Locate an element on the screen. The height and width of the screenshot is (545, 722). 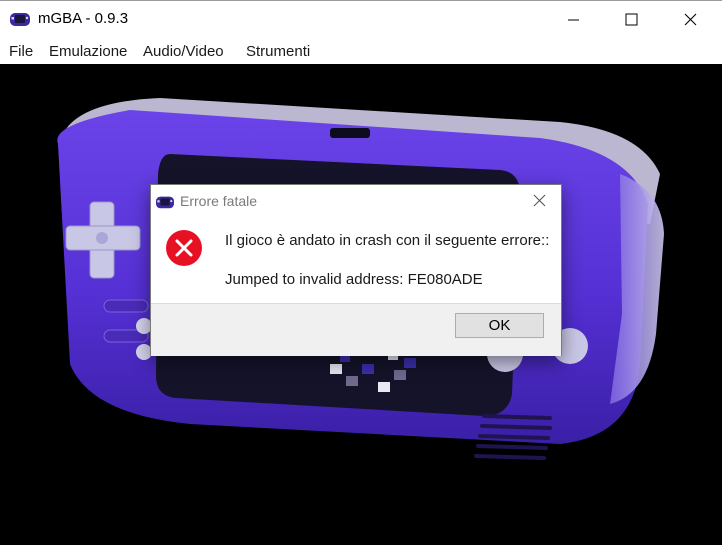
menu-bar: File Emulazione Audio/Video Strumenti is located at coordinates (361, 51).